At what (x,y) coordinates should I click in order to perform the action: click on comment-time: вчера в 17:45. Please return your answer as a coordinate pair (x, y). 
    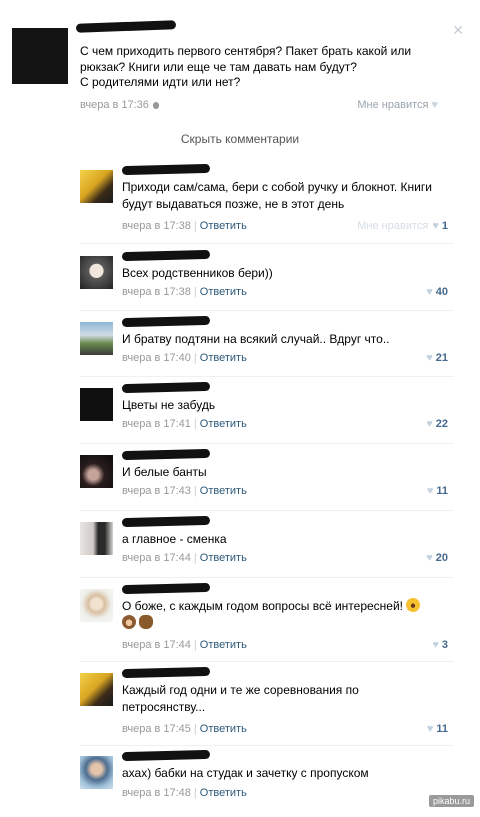
    Looking at the image, I should click on (156, 729).